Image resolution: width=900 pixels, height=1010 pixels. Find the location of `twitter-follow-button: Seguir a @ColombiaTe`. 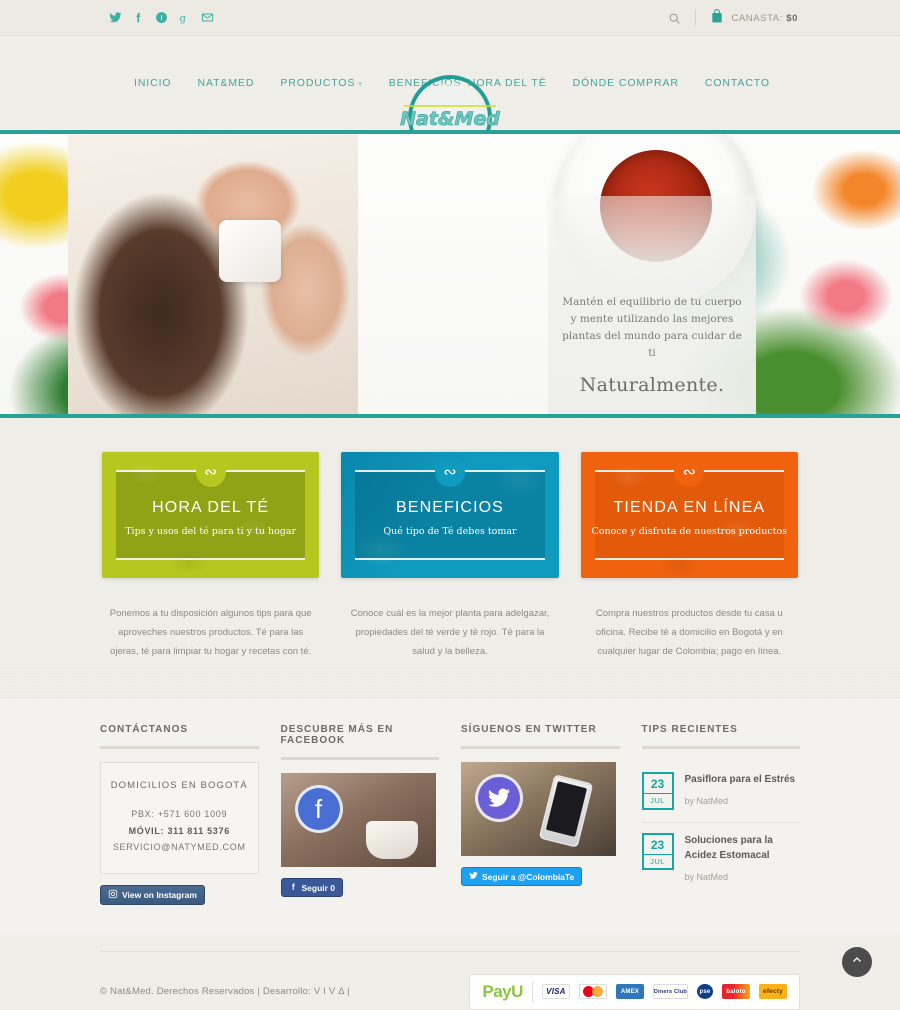

twitter-follow-button: Seguir a @ColombiaTe is located at coordinates (522, 876).